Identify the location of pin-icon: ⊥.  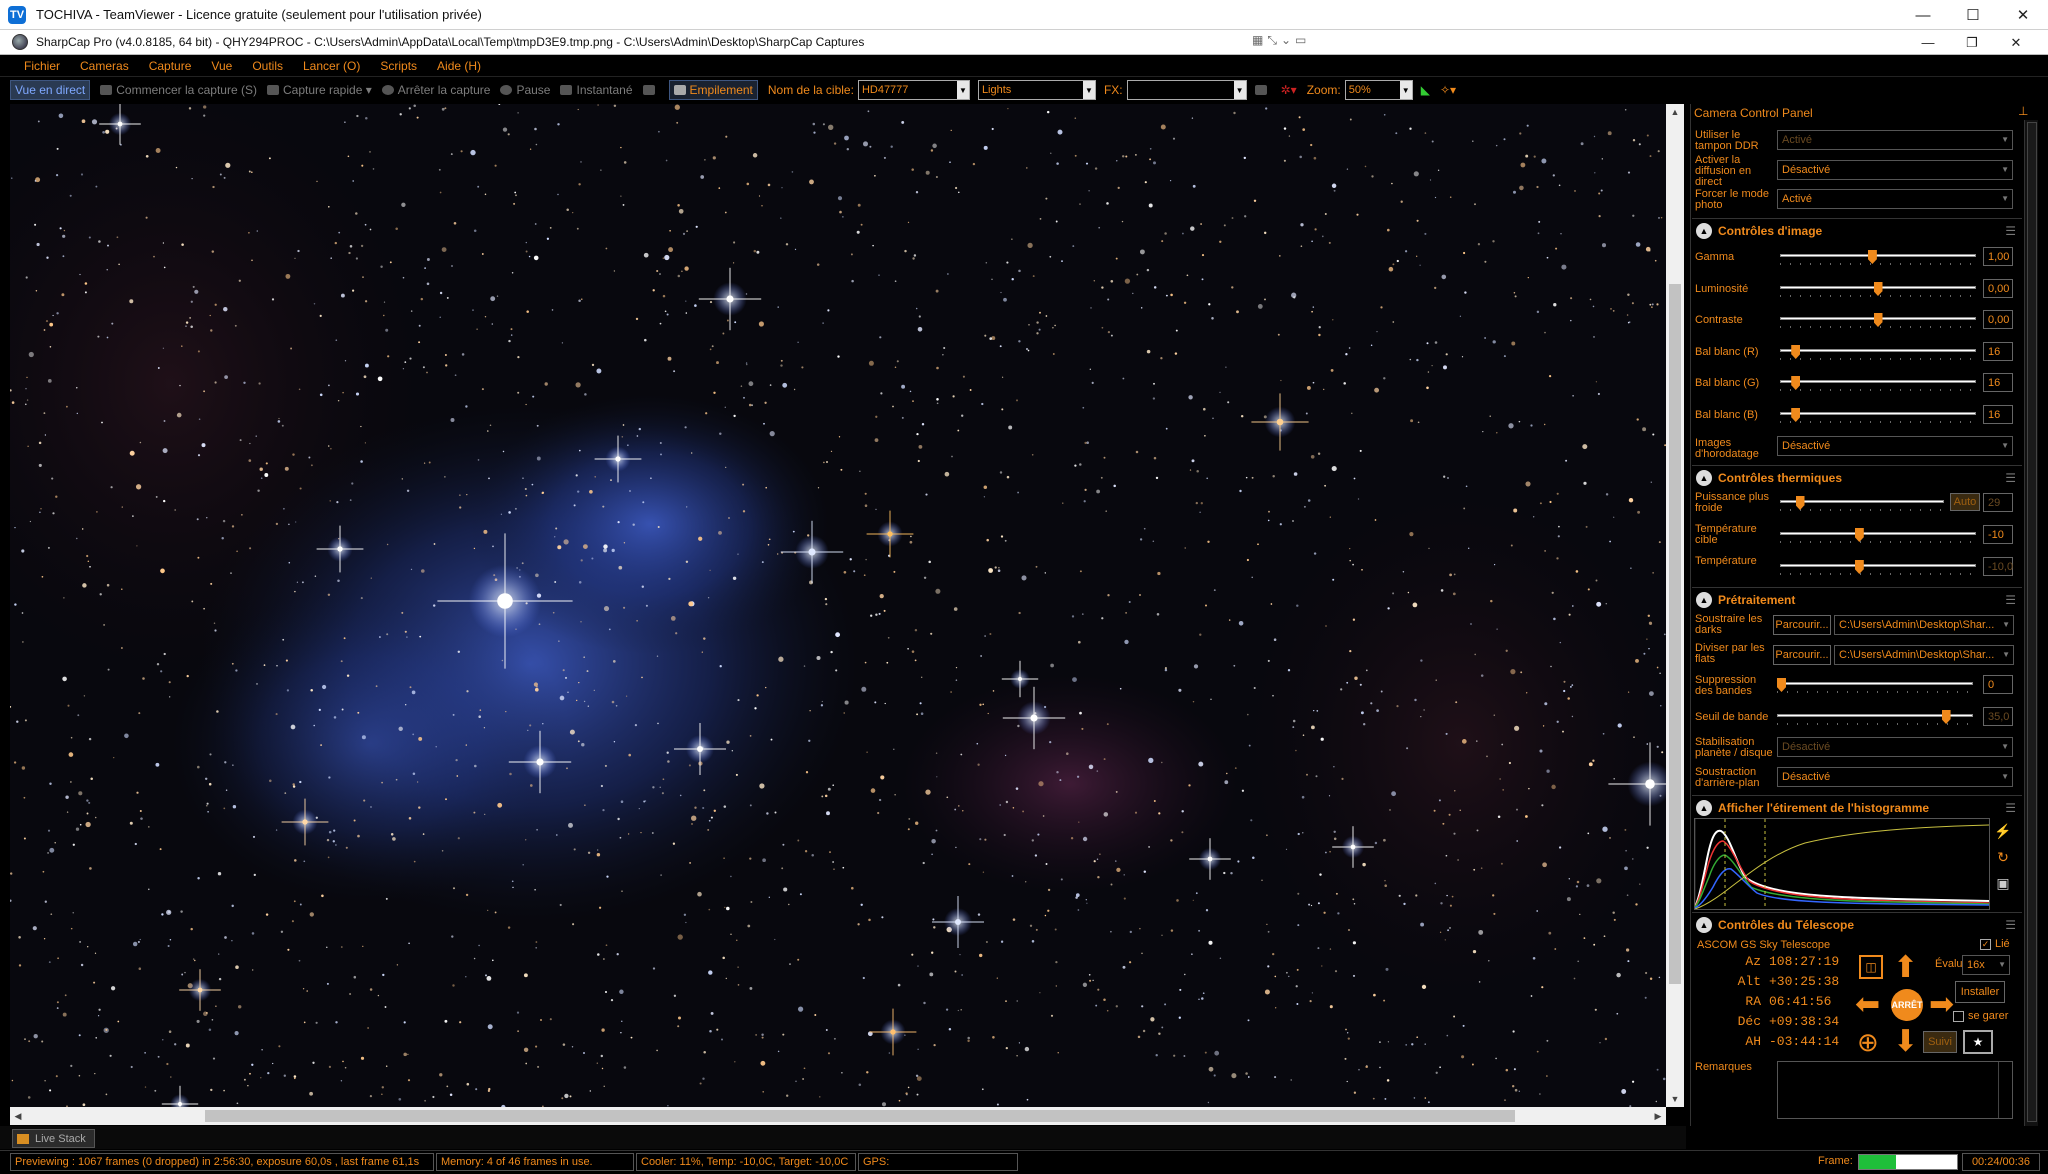
(2023, 111).